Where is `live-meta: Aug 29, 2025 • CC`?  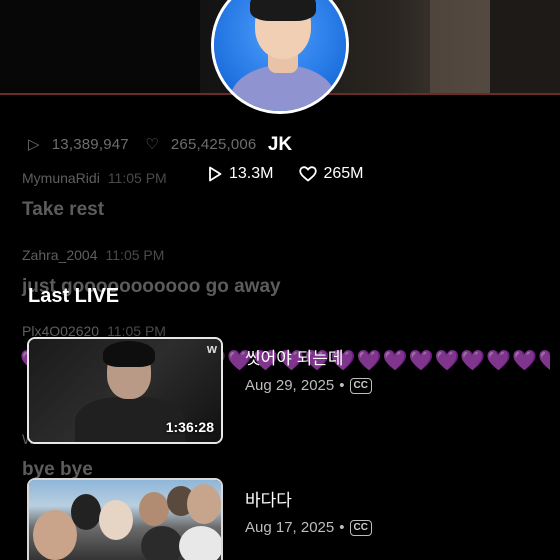 live-meta: Aug 29, 2025 • CC is located at coordinates (308, 385).